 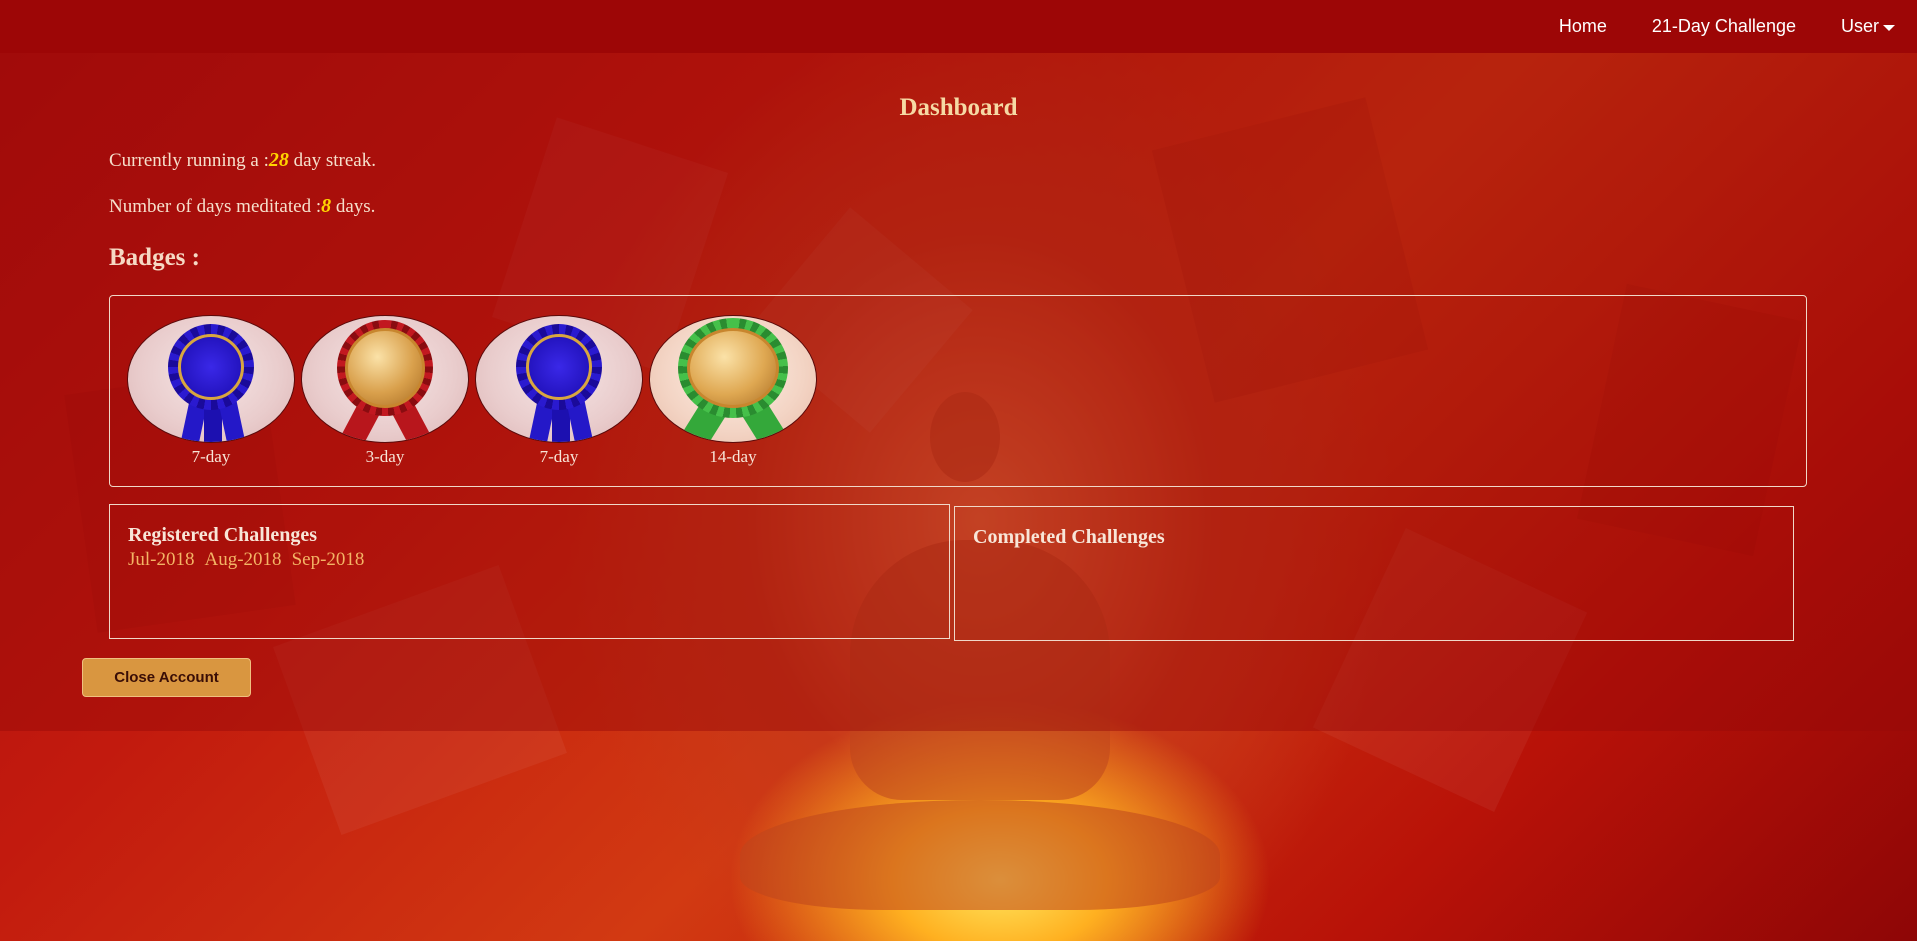 I want to click on streak-stat: Currently running a :28 day streak., so click(x=242, y=160).